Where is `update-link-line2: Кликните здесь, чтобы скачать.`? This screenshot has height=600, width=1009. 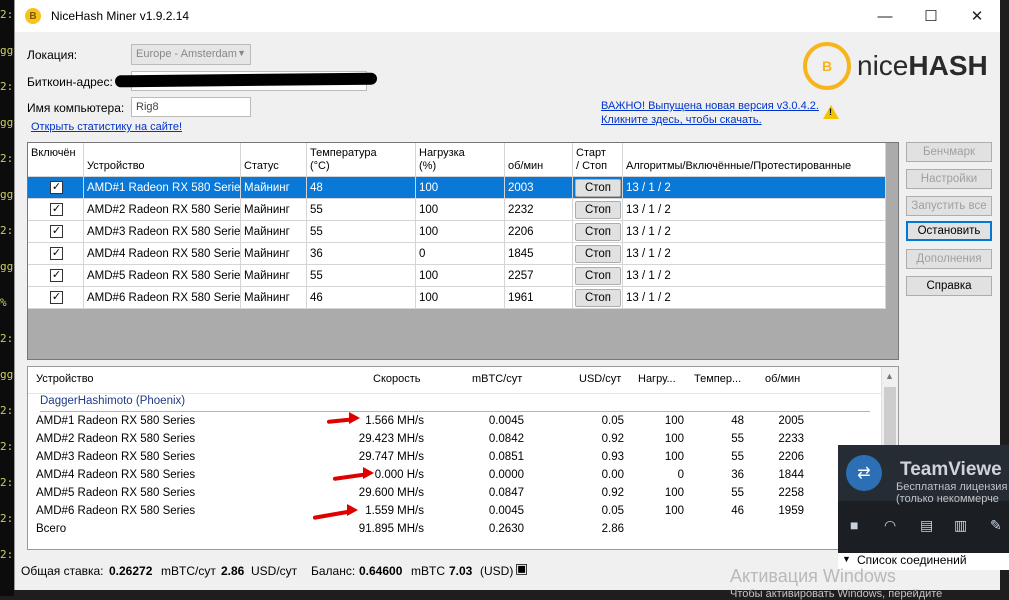
update-link-line2: Кликните здесь, чтобы скачать. is located at coordinates (681, 120).